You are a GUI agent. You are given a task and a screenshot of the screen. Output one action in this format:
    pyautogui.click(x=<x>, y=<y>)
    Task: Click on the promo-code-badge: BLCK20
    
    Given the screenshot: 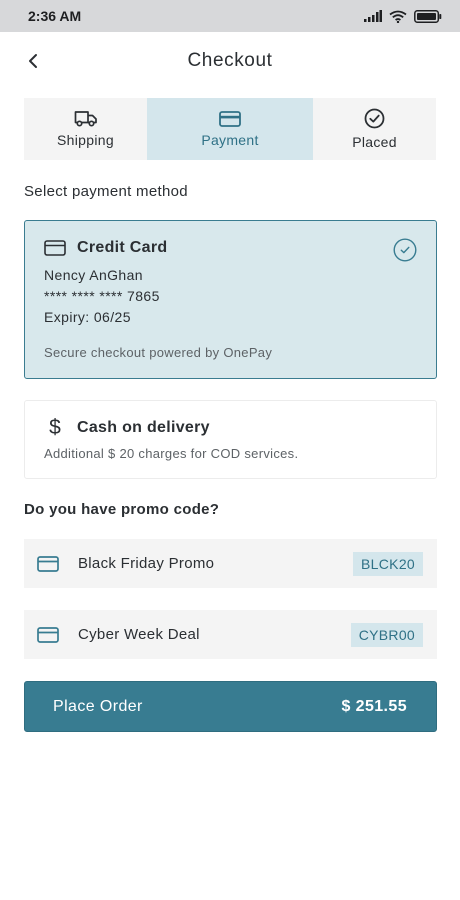 What is the action you would take?
    pyautogui.click(x=388, y=563)
    